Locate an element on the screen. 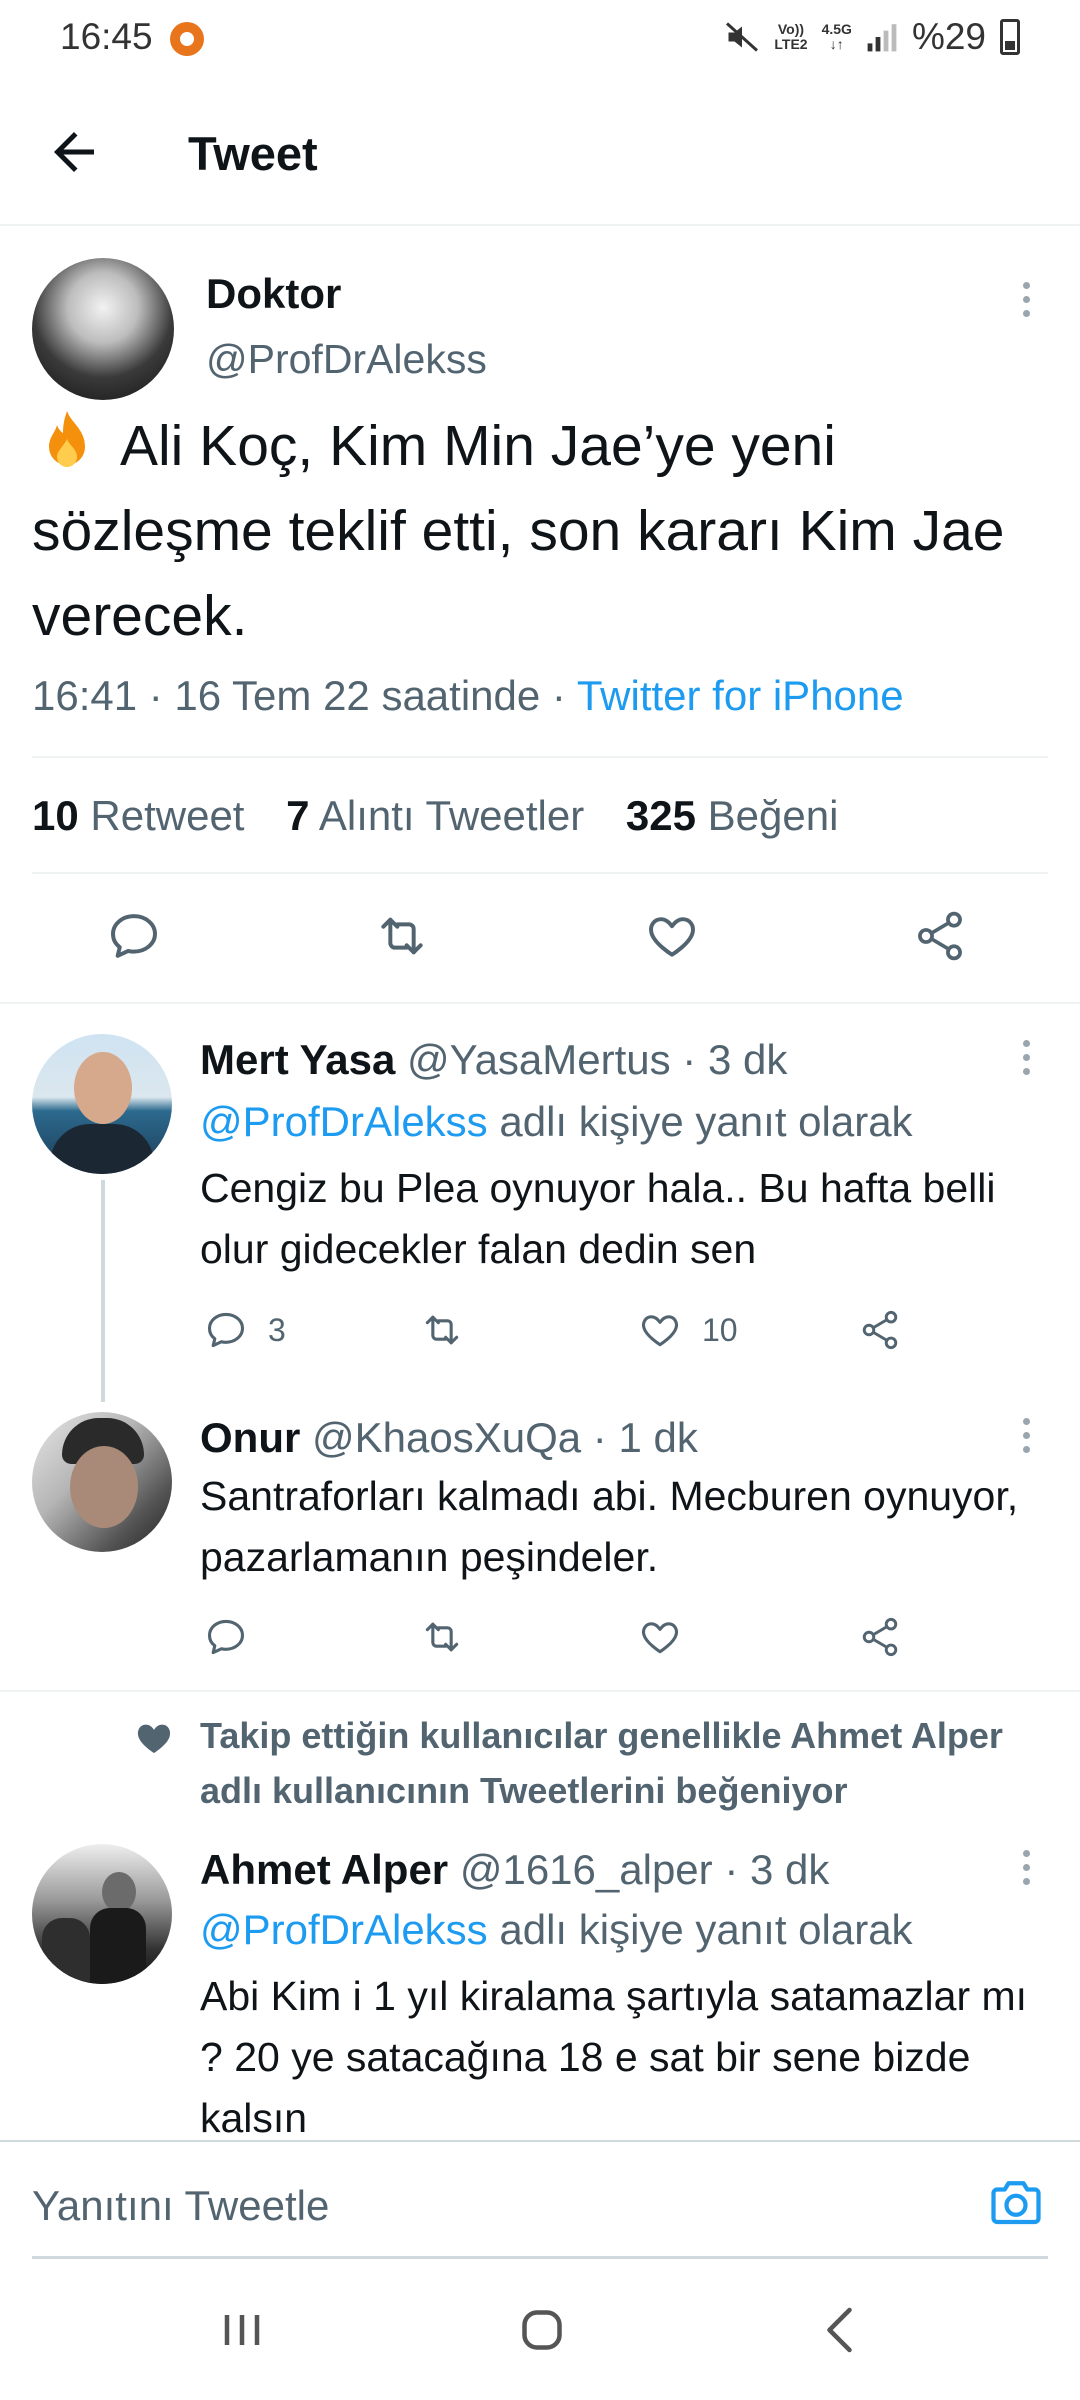 This screenshot has height=2400, width=1080. quotes-stat: 7 Alıntı Tweetler is located at coordinates (435, 815).